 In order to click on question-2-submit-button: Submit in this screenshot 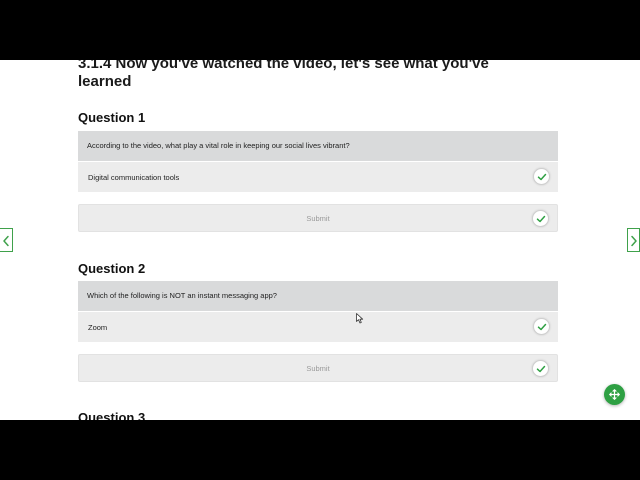, I will do `click(318, 368)`.